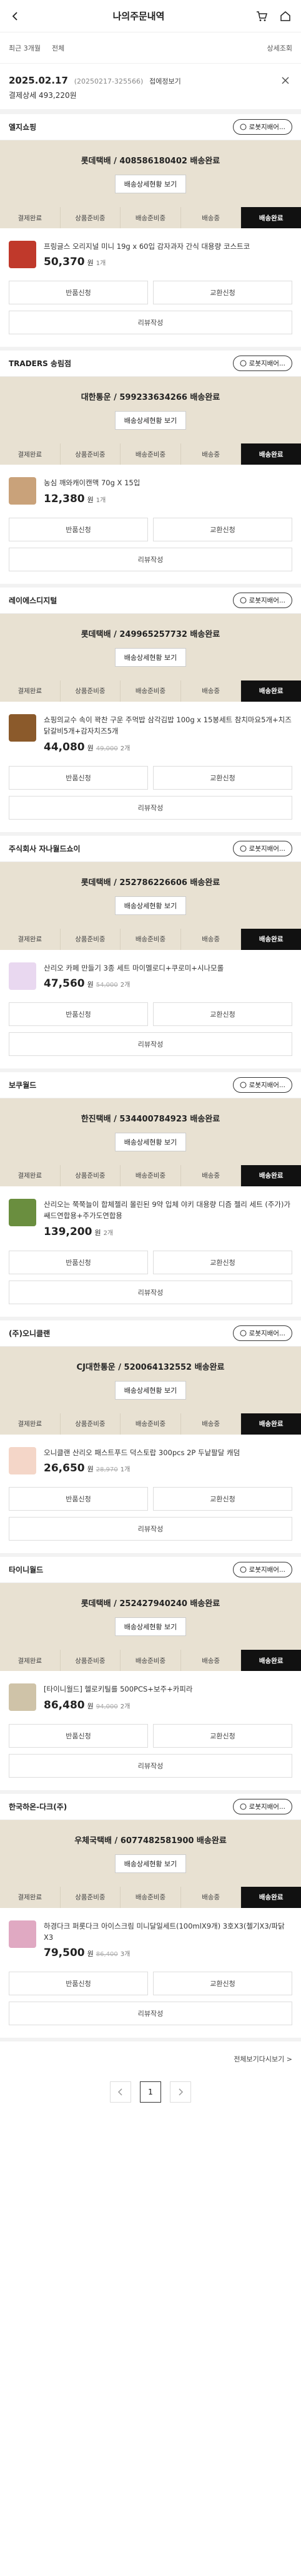 Image resolution: width=301 pixels, height=2576 pixels. I want to click on product-quantity: 1개, so click(125, 1470).